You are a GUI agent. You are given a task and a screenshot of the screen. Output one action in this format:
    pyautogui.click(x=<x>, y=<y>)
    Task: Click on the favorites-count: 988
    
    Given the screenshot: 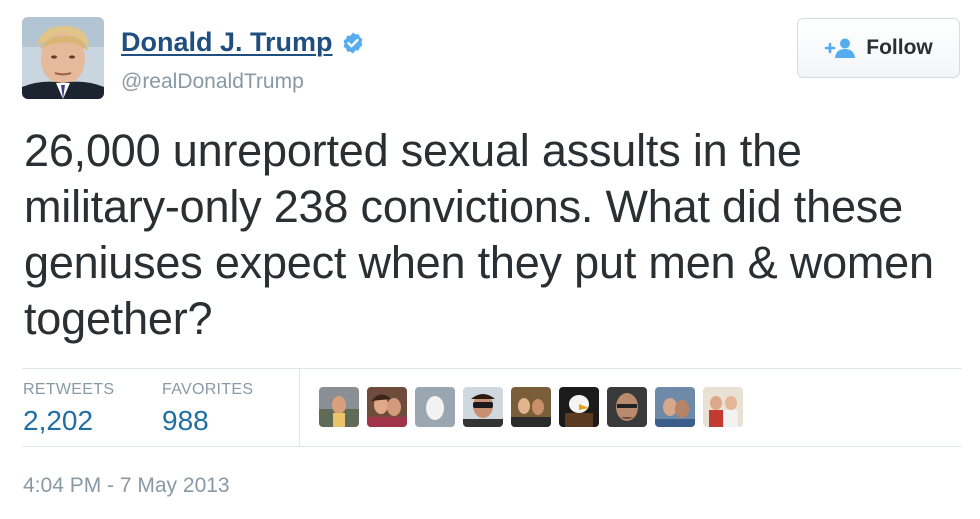 What is the action you would take?
    pyautogui.click(x=207, y=421)
    